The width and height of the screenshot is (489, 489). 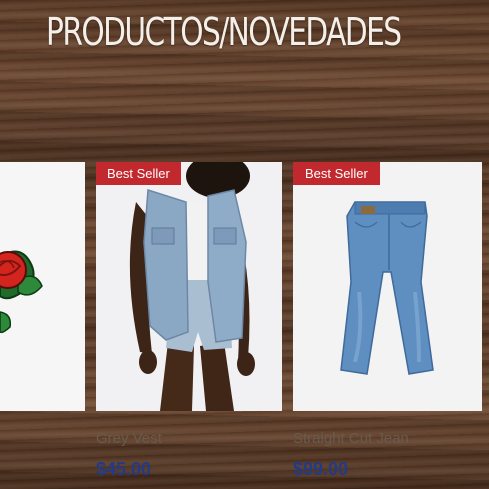 I want to click on product-price: $45.00, so click(x=124, y=469).